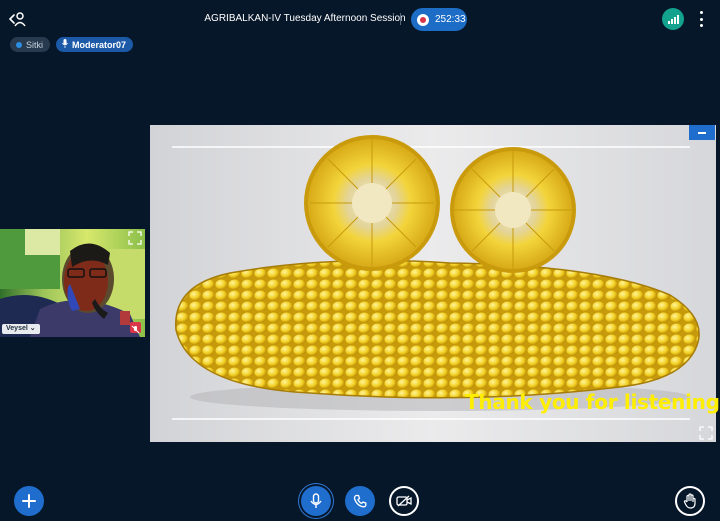 This screenshot has height=521, width=720. I want to click on recording-indicator: 252:33, so click(439, 19).